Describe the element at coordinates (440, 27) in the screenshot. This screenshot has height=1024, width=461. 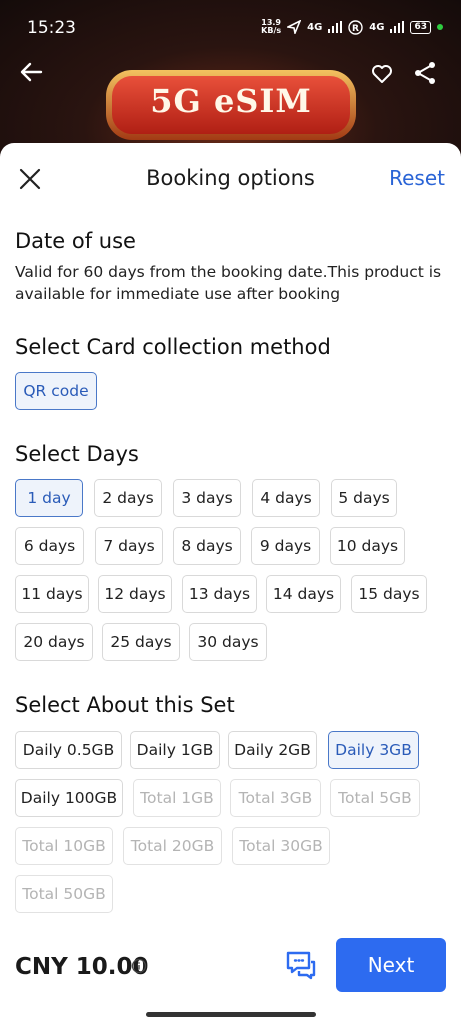
I see `privacy-dot-icon` at that location.